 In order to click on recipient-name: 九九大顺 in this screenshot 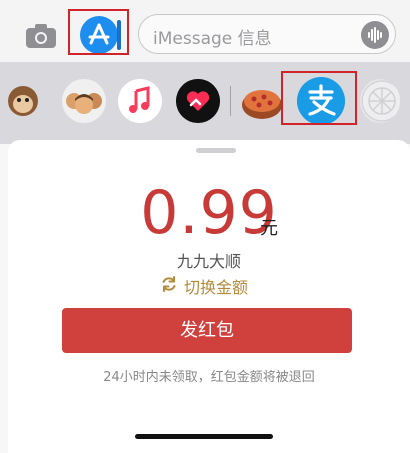, I will do `click(208, 261)`.